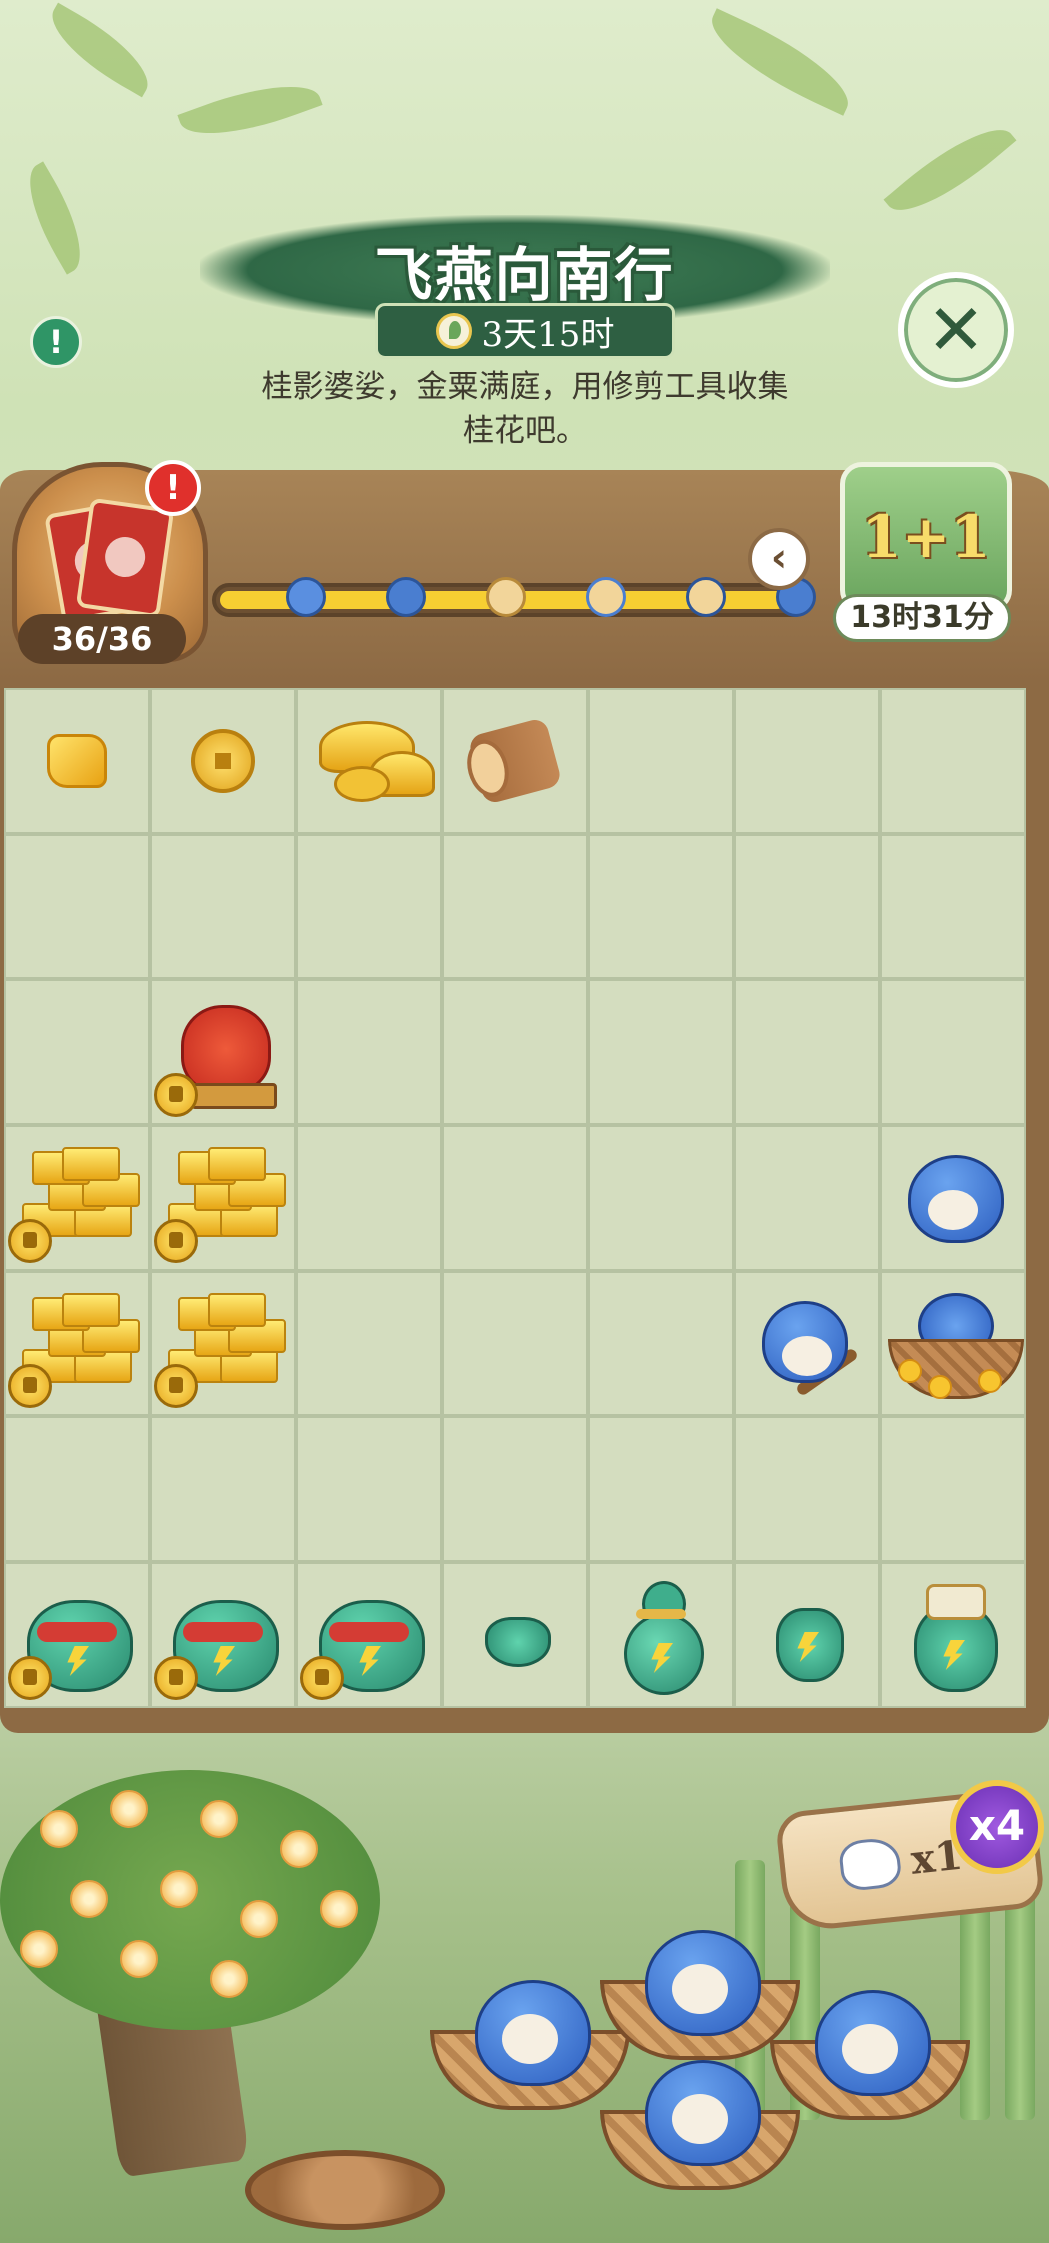 The image size is (1049, 2243). Describe the element at coordinates (956, 1344) in the screenshot. I see `bird-nest-flowers-icon` at that location.